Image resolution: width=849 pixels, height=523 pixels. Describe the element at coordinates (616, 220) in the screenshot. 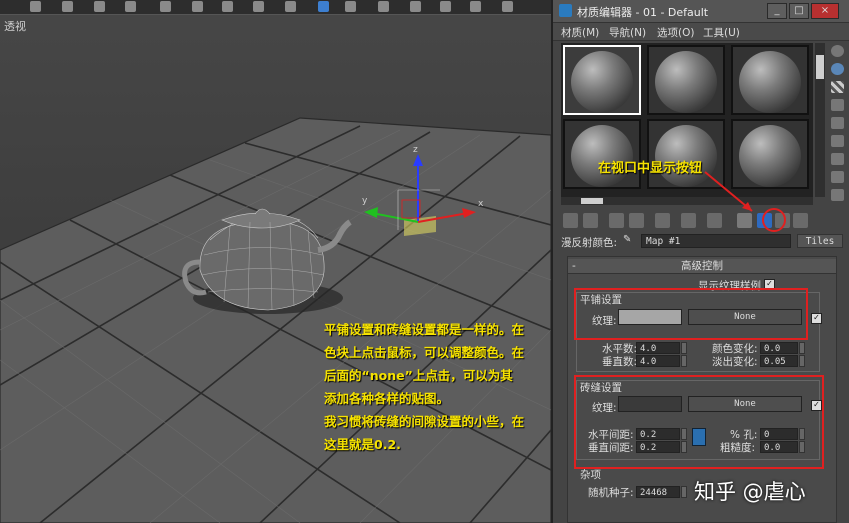

I see `assign-to-selection-icon` at that location.